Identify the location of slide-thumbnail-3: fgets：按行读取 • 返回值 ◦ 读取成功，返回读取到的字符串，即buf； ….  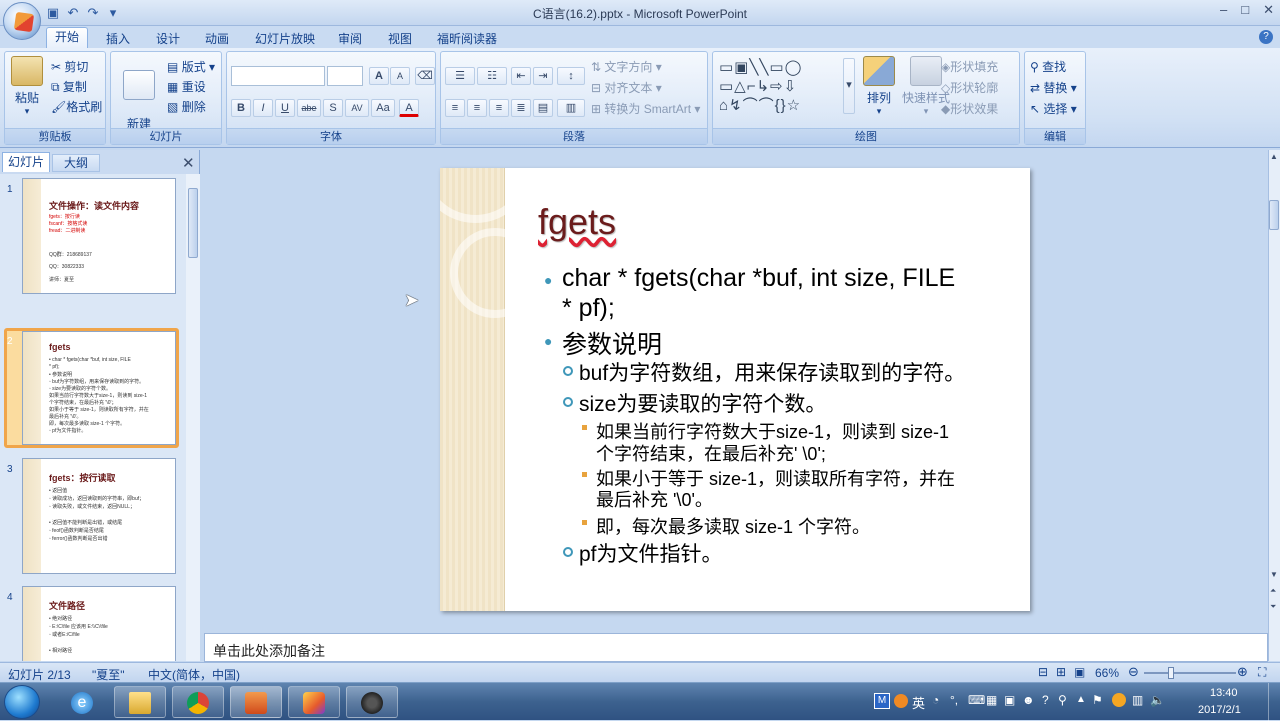
(99, 516).